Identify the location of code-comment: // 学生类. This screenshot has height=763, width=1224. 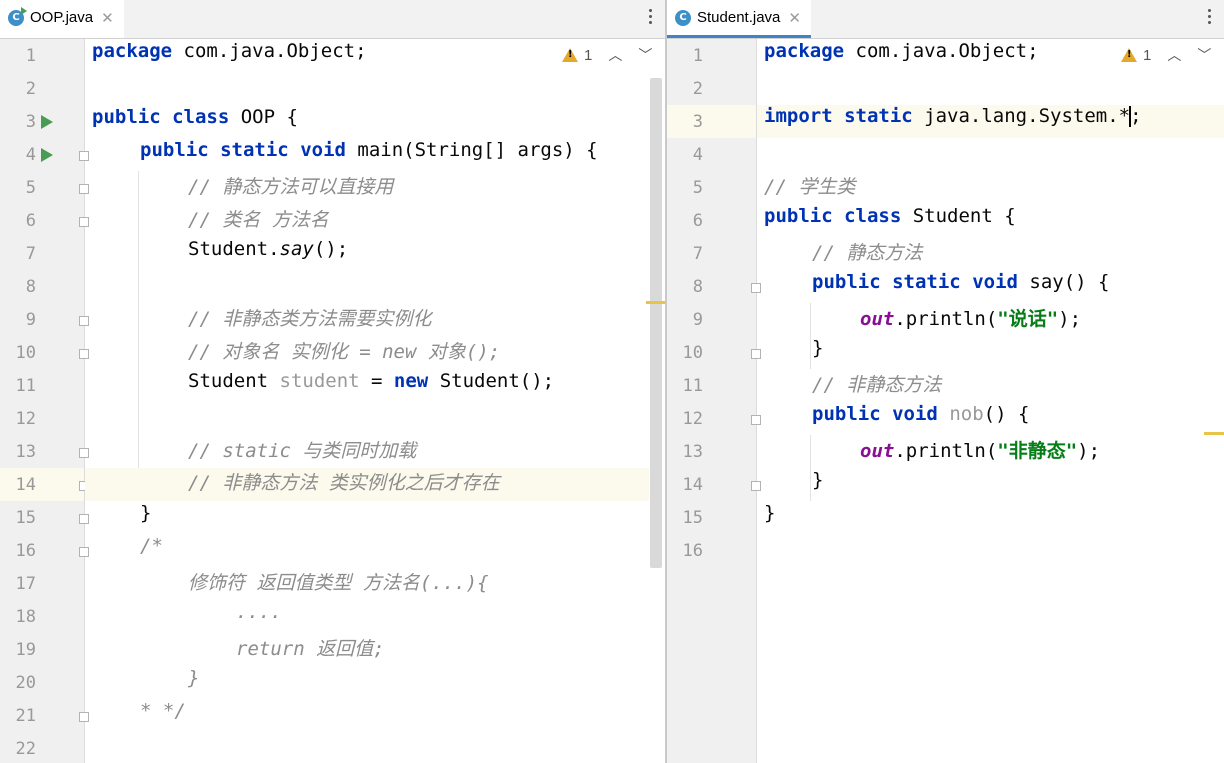
(810, 187).